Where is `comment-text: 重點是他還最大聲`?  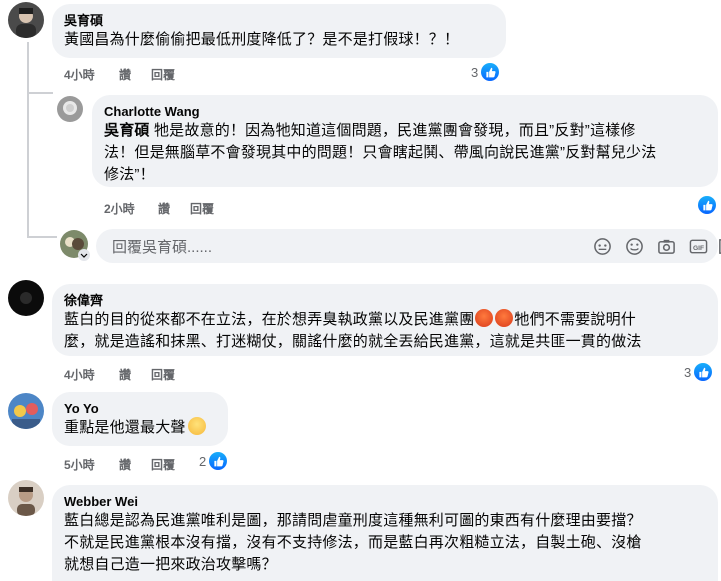 comment-text: 重點是他還最大聲 is located at coordinates (140, 428).